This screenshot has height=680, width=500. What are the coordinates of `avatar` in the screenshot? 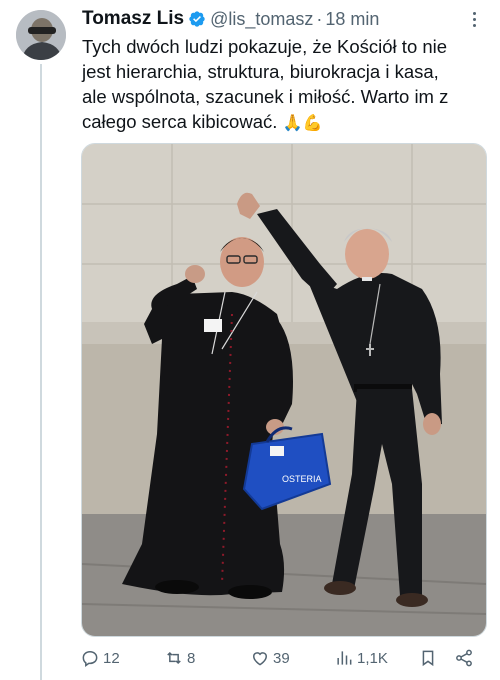 It's located at (41, 35).